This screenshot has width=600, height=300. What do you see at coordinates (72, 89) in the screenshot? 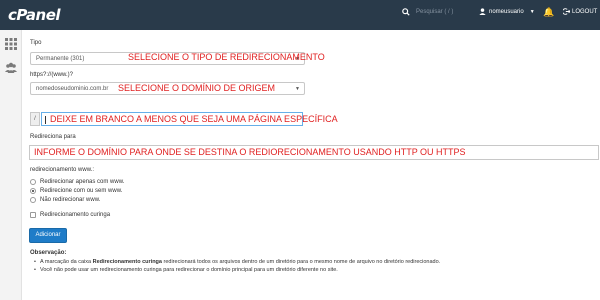
I see `domain-select-value: nomedoseudominio.com.br` at bounding box center [72, 89].